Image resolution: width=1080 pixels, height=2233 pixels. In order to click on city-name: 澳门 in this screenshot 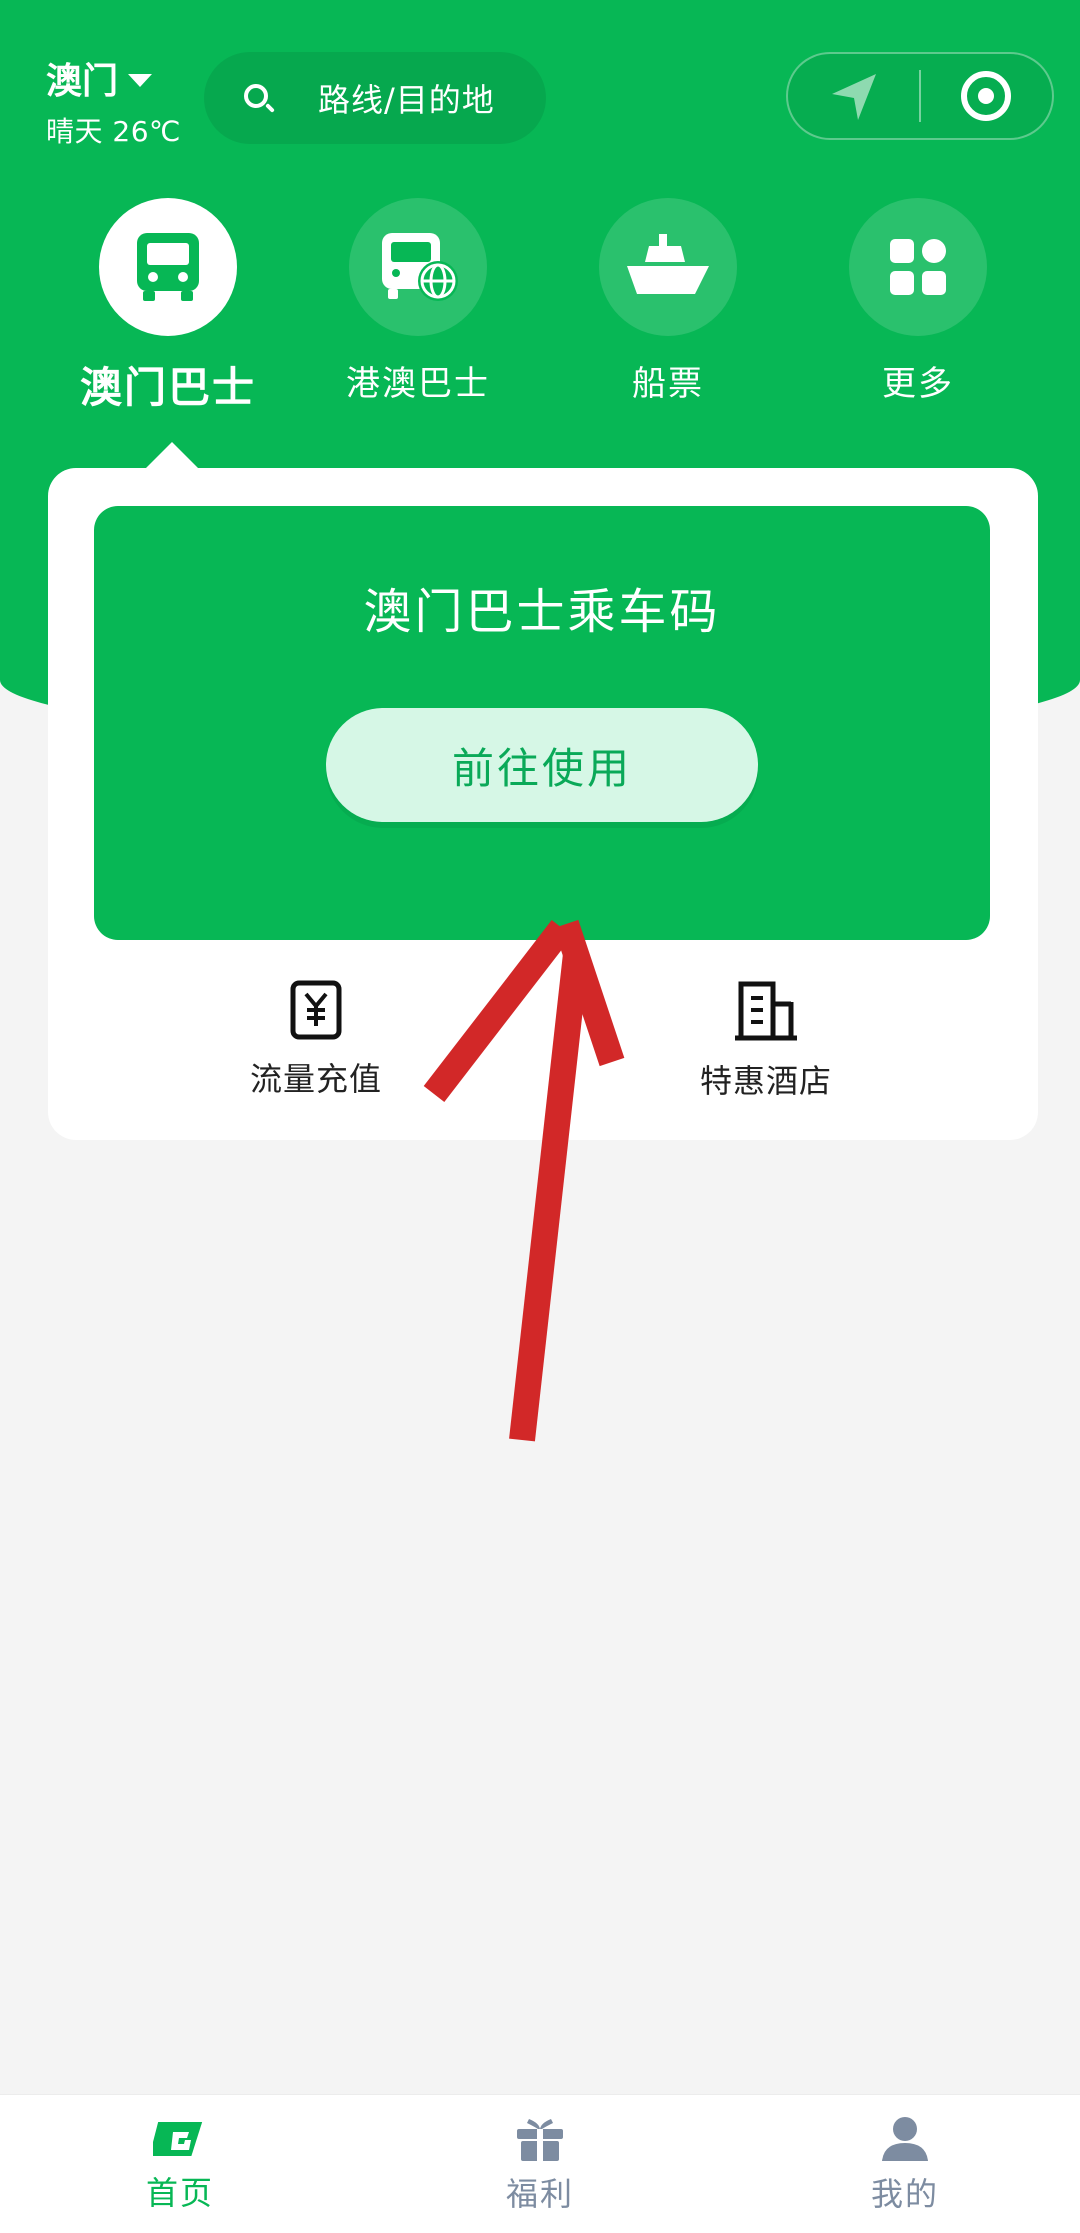, I will do `click(82, 81)`.